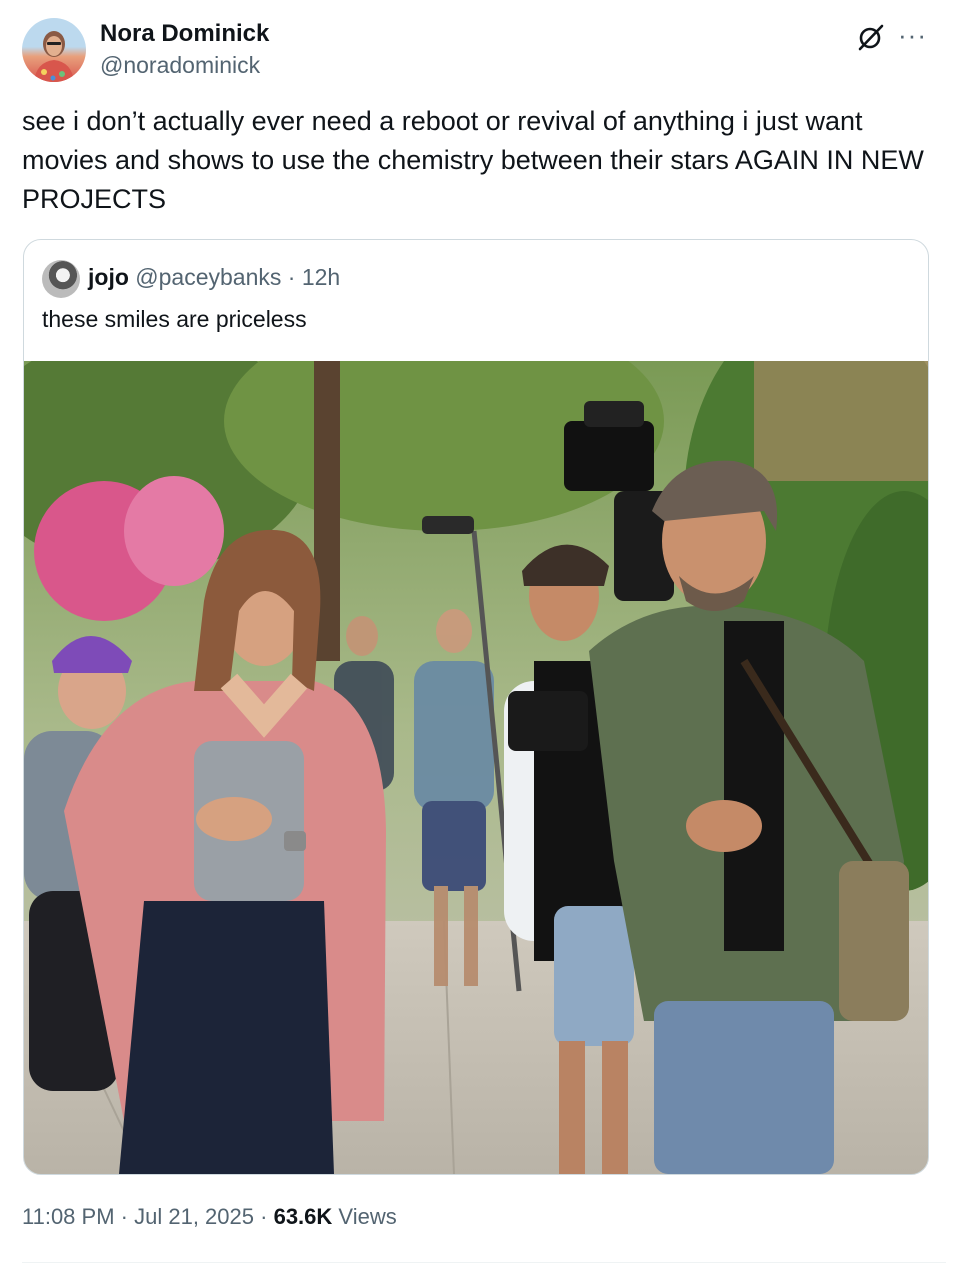 This screenshot has height=1264, width=968. I want to click on quoted-header: jojo @paceybanks · 12h, so click(214, 277).